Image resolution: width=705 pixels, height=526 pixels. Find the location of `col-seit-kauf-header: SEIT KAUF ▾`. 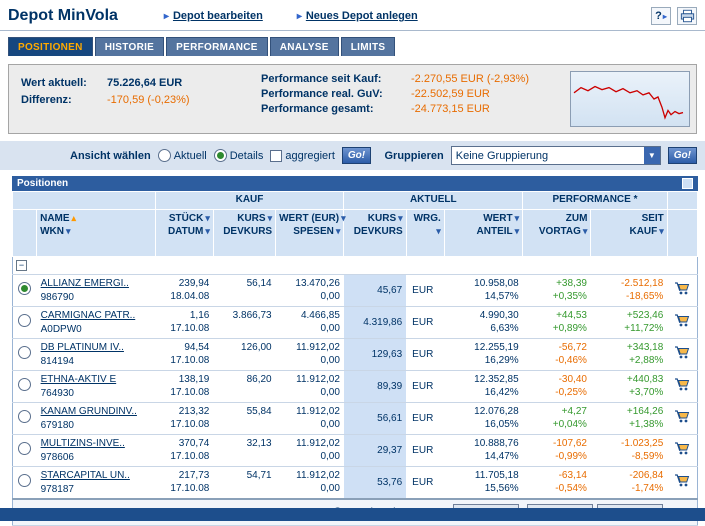

col-seit-kauf-header: SEIT KAUF ▾ is located at coordinates (629, 233).